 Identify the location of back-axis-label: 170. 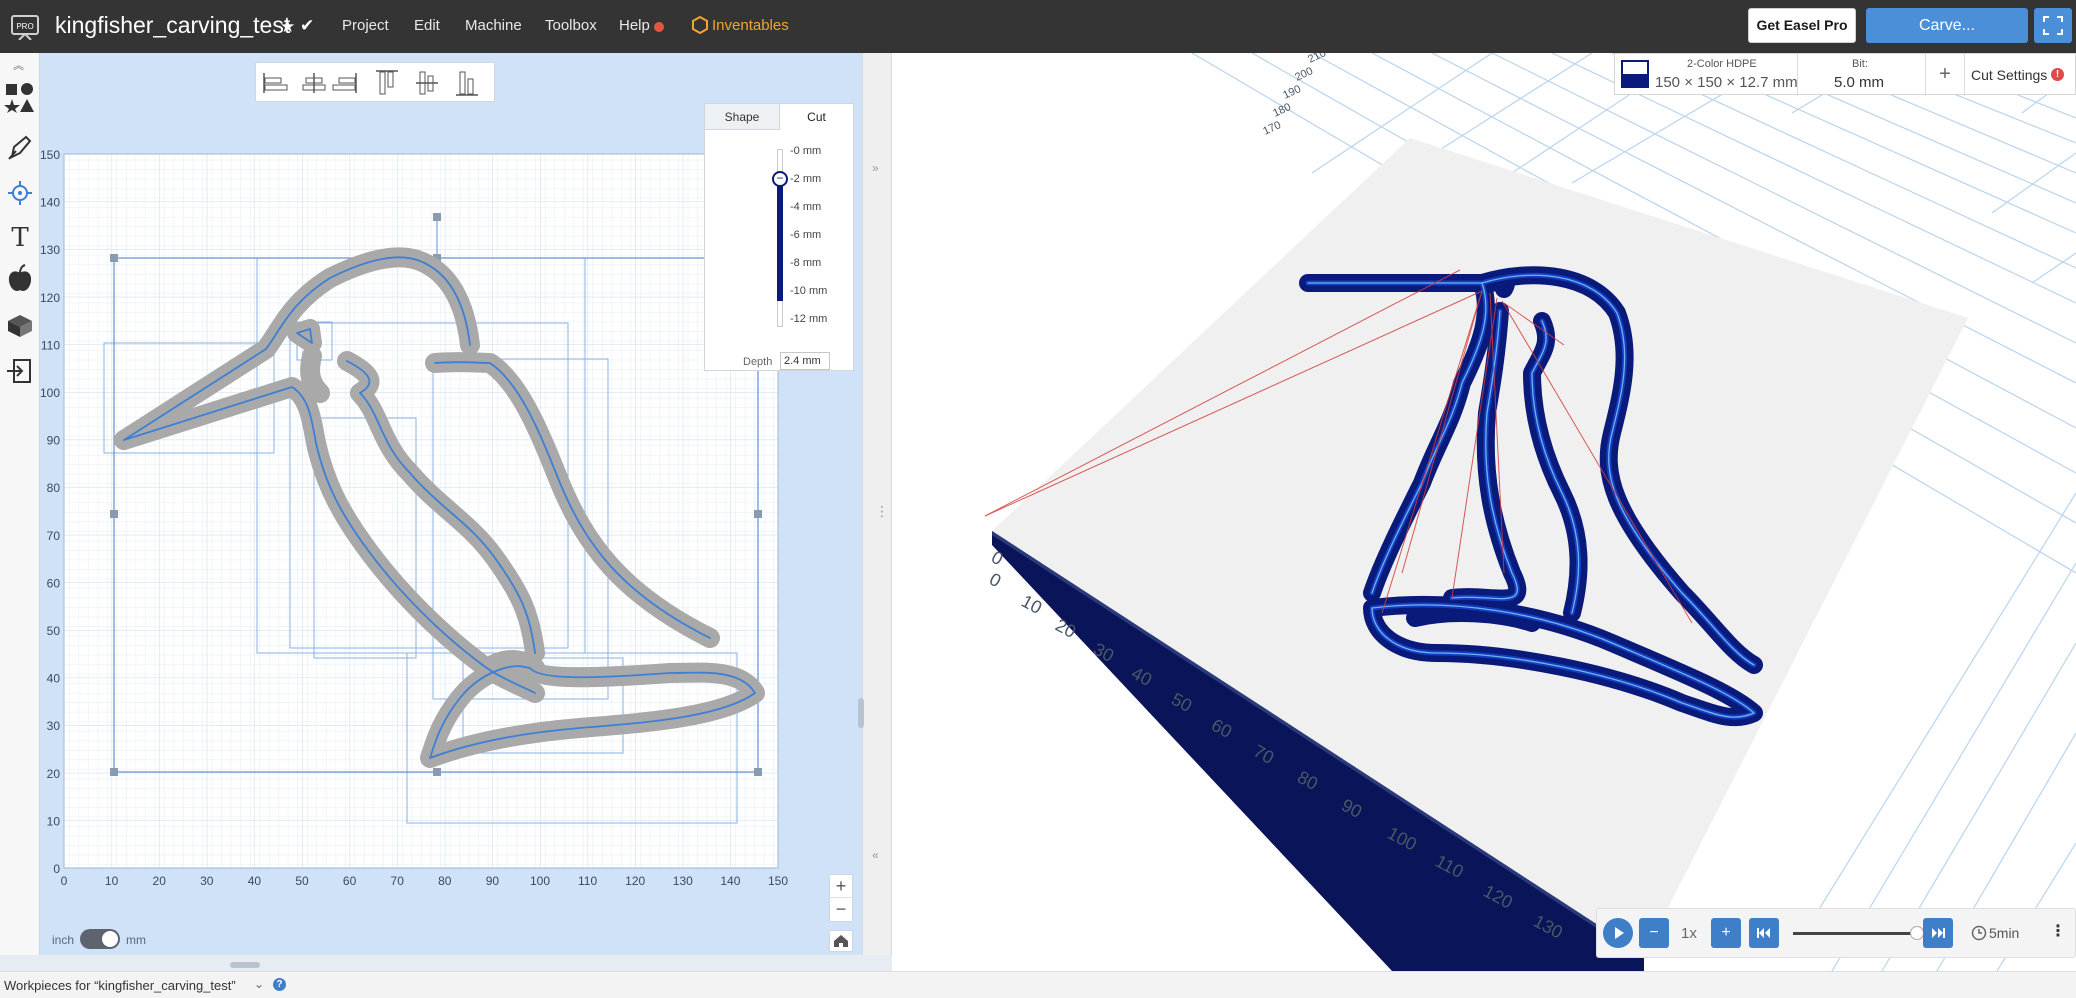
(1272, 128).